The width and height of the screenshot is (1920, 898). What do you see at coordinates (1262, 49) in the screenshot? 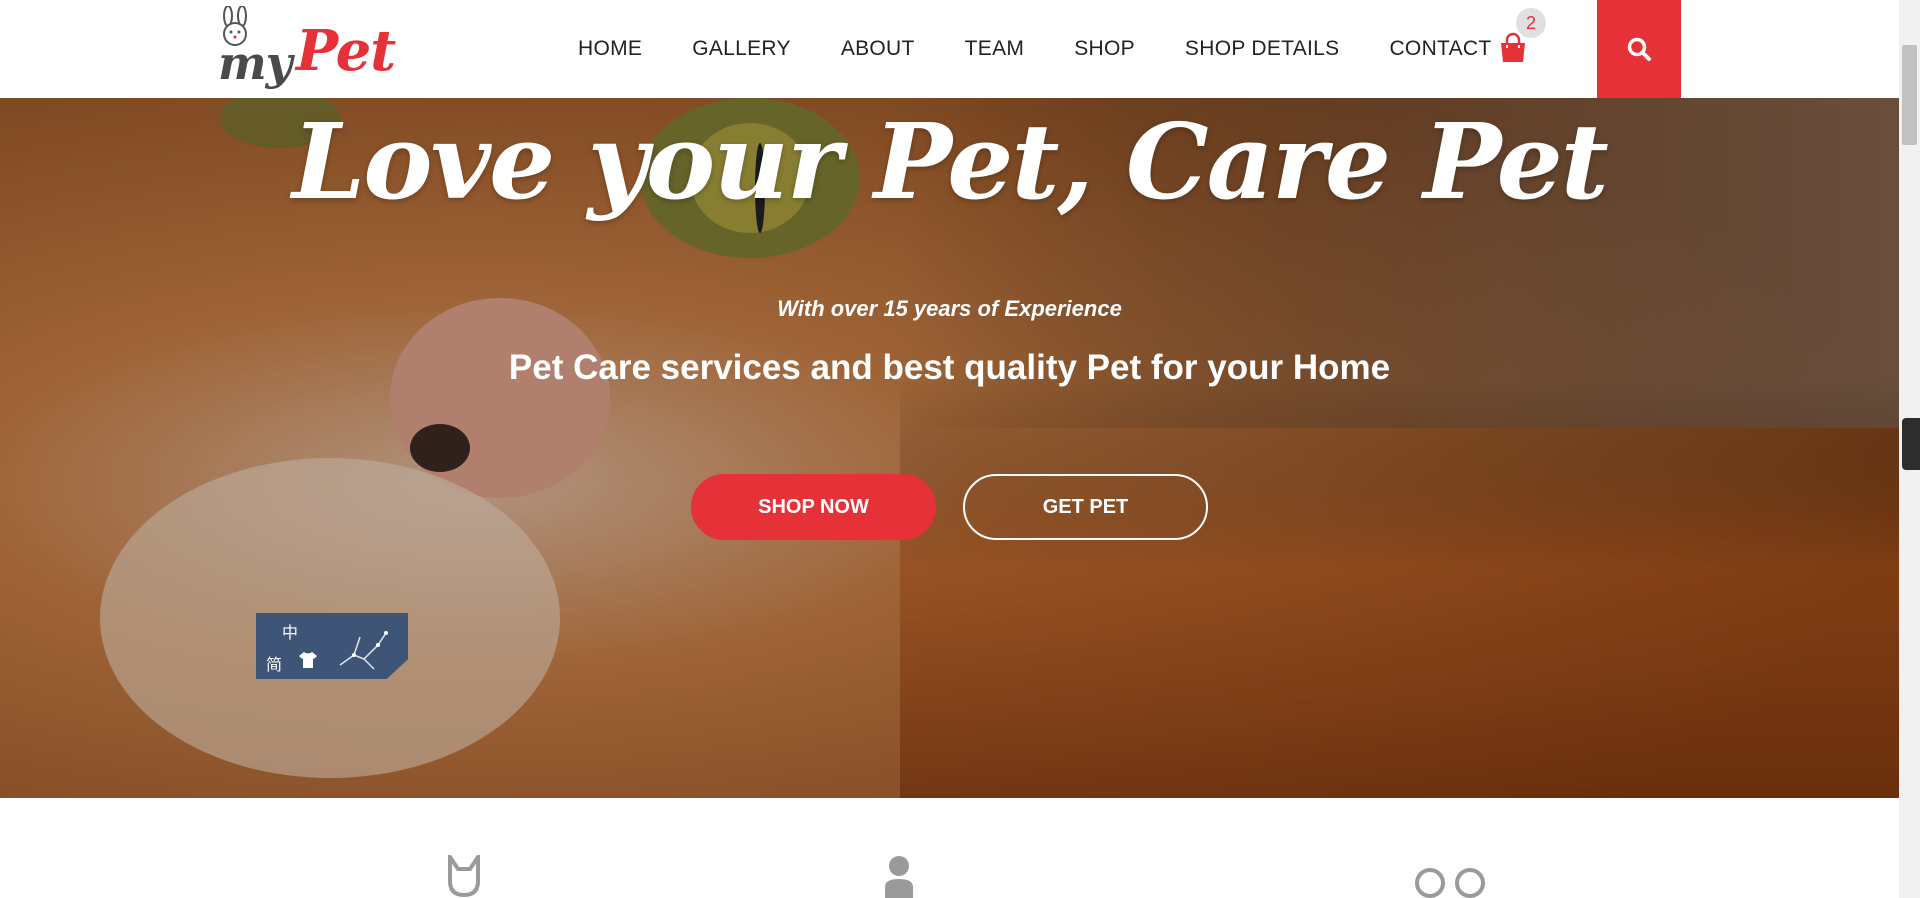
I see `nav-shop-details: SHOP DETAILS` at bounding box center [1262, 49].